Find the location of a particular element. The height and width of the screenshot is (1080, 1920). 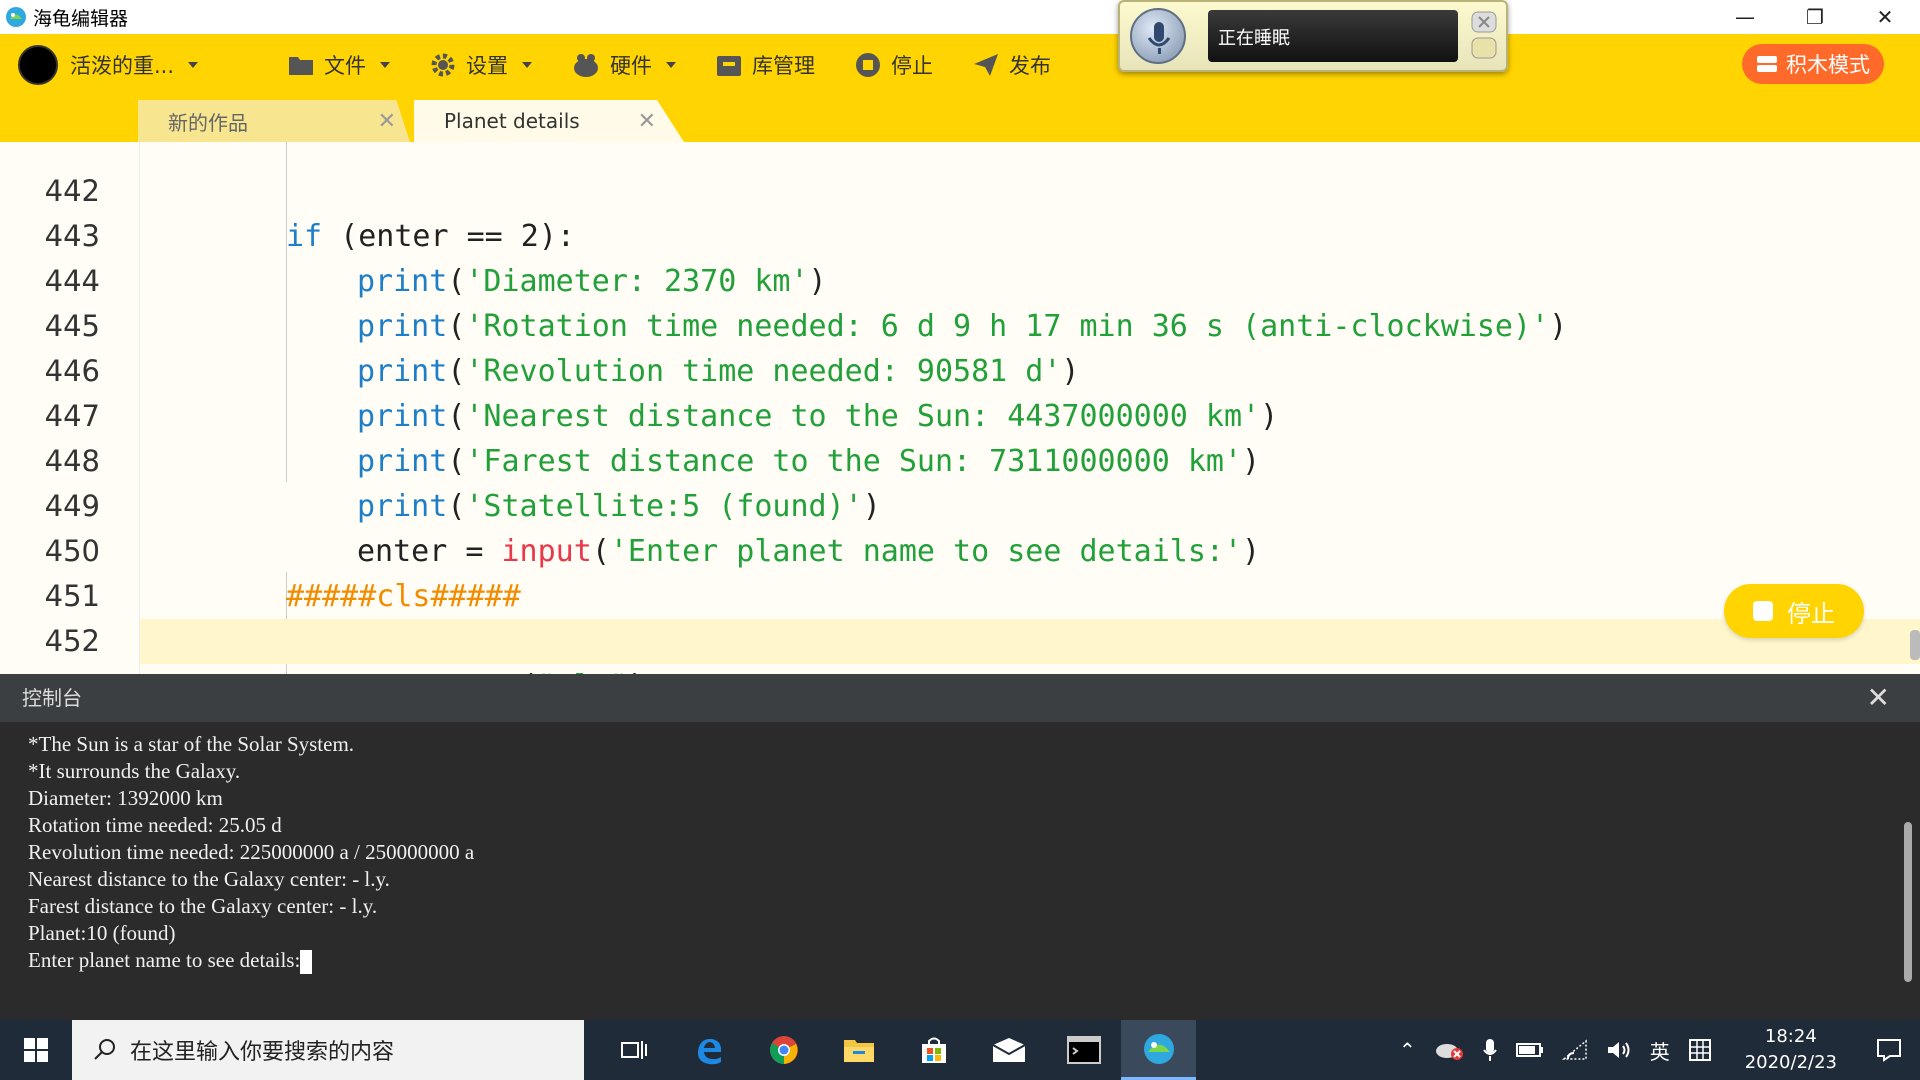

restore-button: ❐ is located at coordinates (1815, 17).